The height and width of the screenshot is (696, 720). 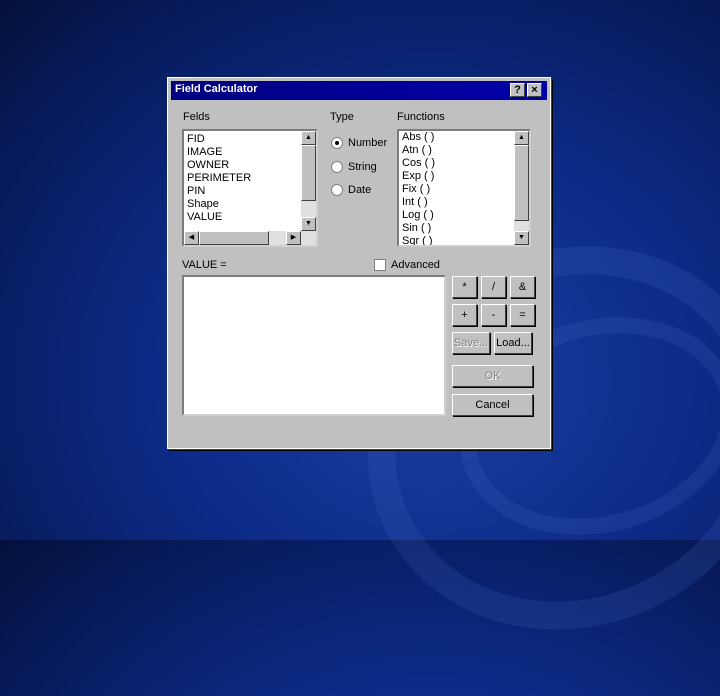 What do you see at coordinates (216, 89) in the screenshot?
I see `window-title: Field Calculator` at bounding box center [216, 89].